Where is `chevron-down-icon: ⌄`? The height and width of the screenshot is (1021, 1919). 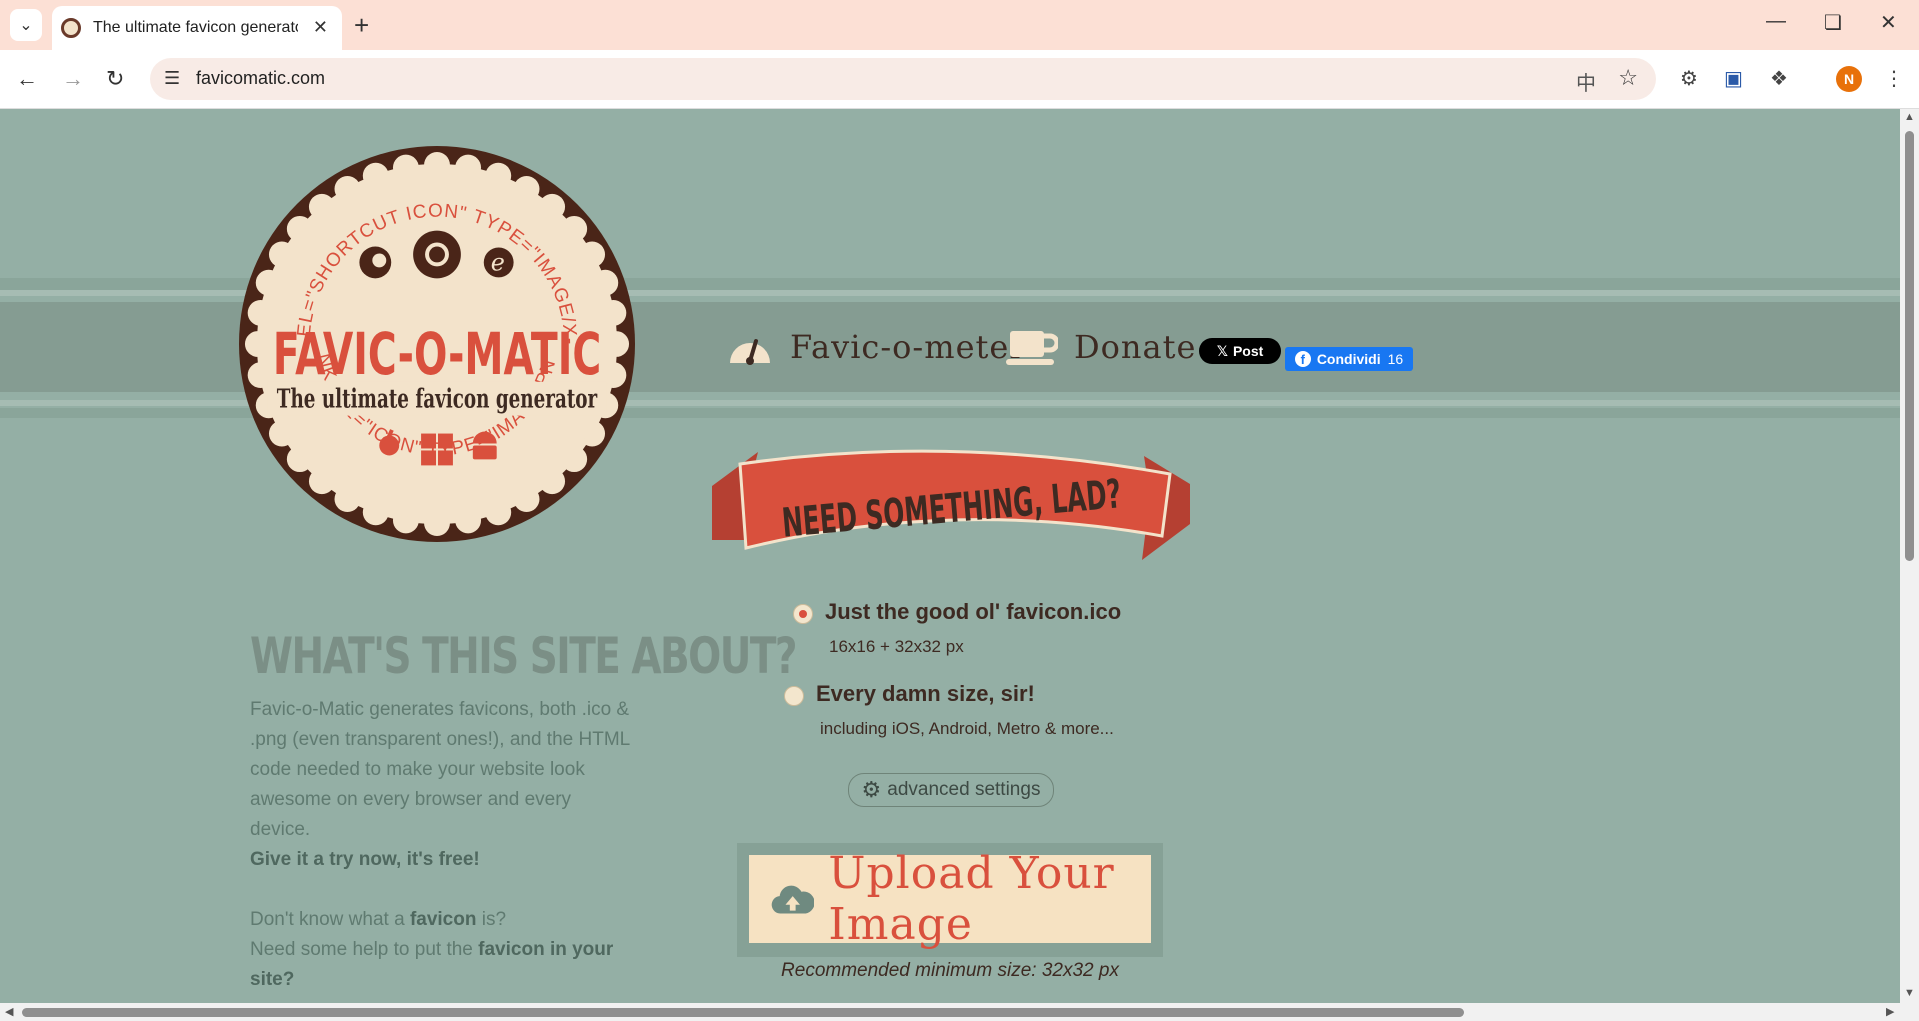 chevron-down-icon: ⌄ is located at coordinates (26, 25).